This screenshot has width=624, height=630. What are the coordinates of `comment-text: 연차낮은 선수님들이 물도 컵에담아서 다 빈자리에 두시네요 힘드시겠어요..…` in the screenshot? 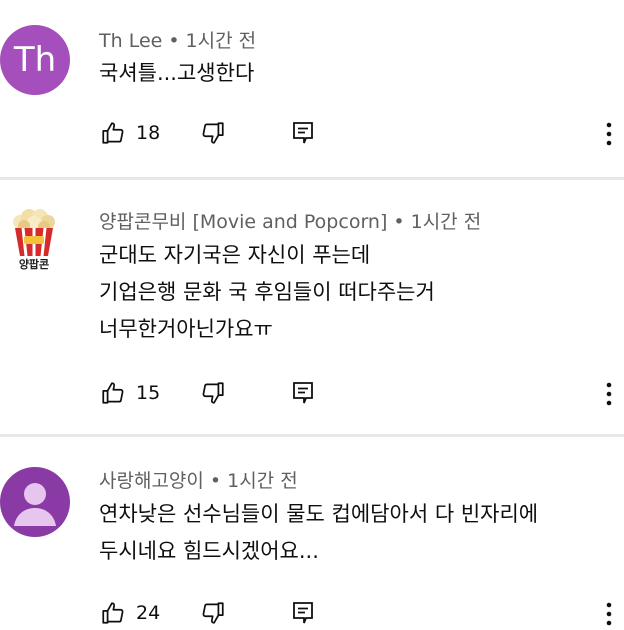 It's located at (319, 532).